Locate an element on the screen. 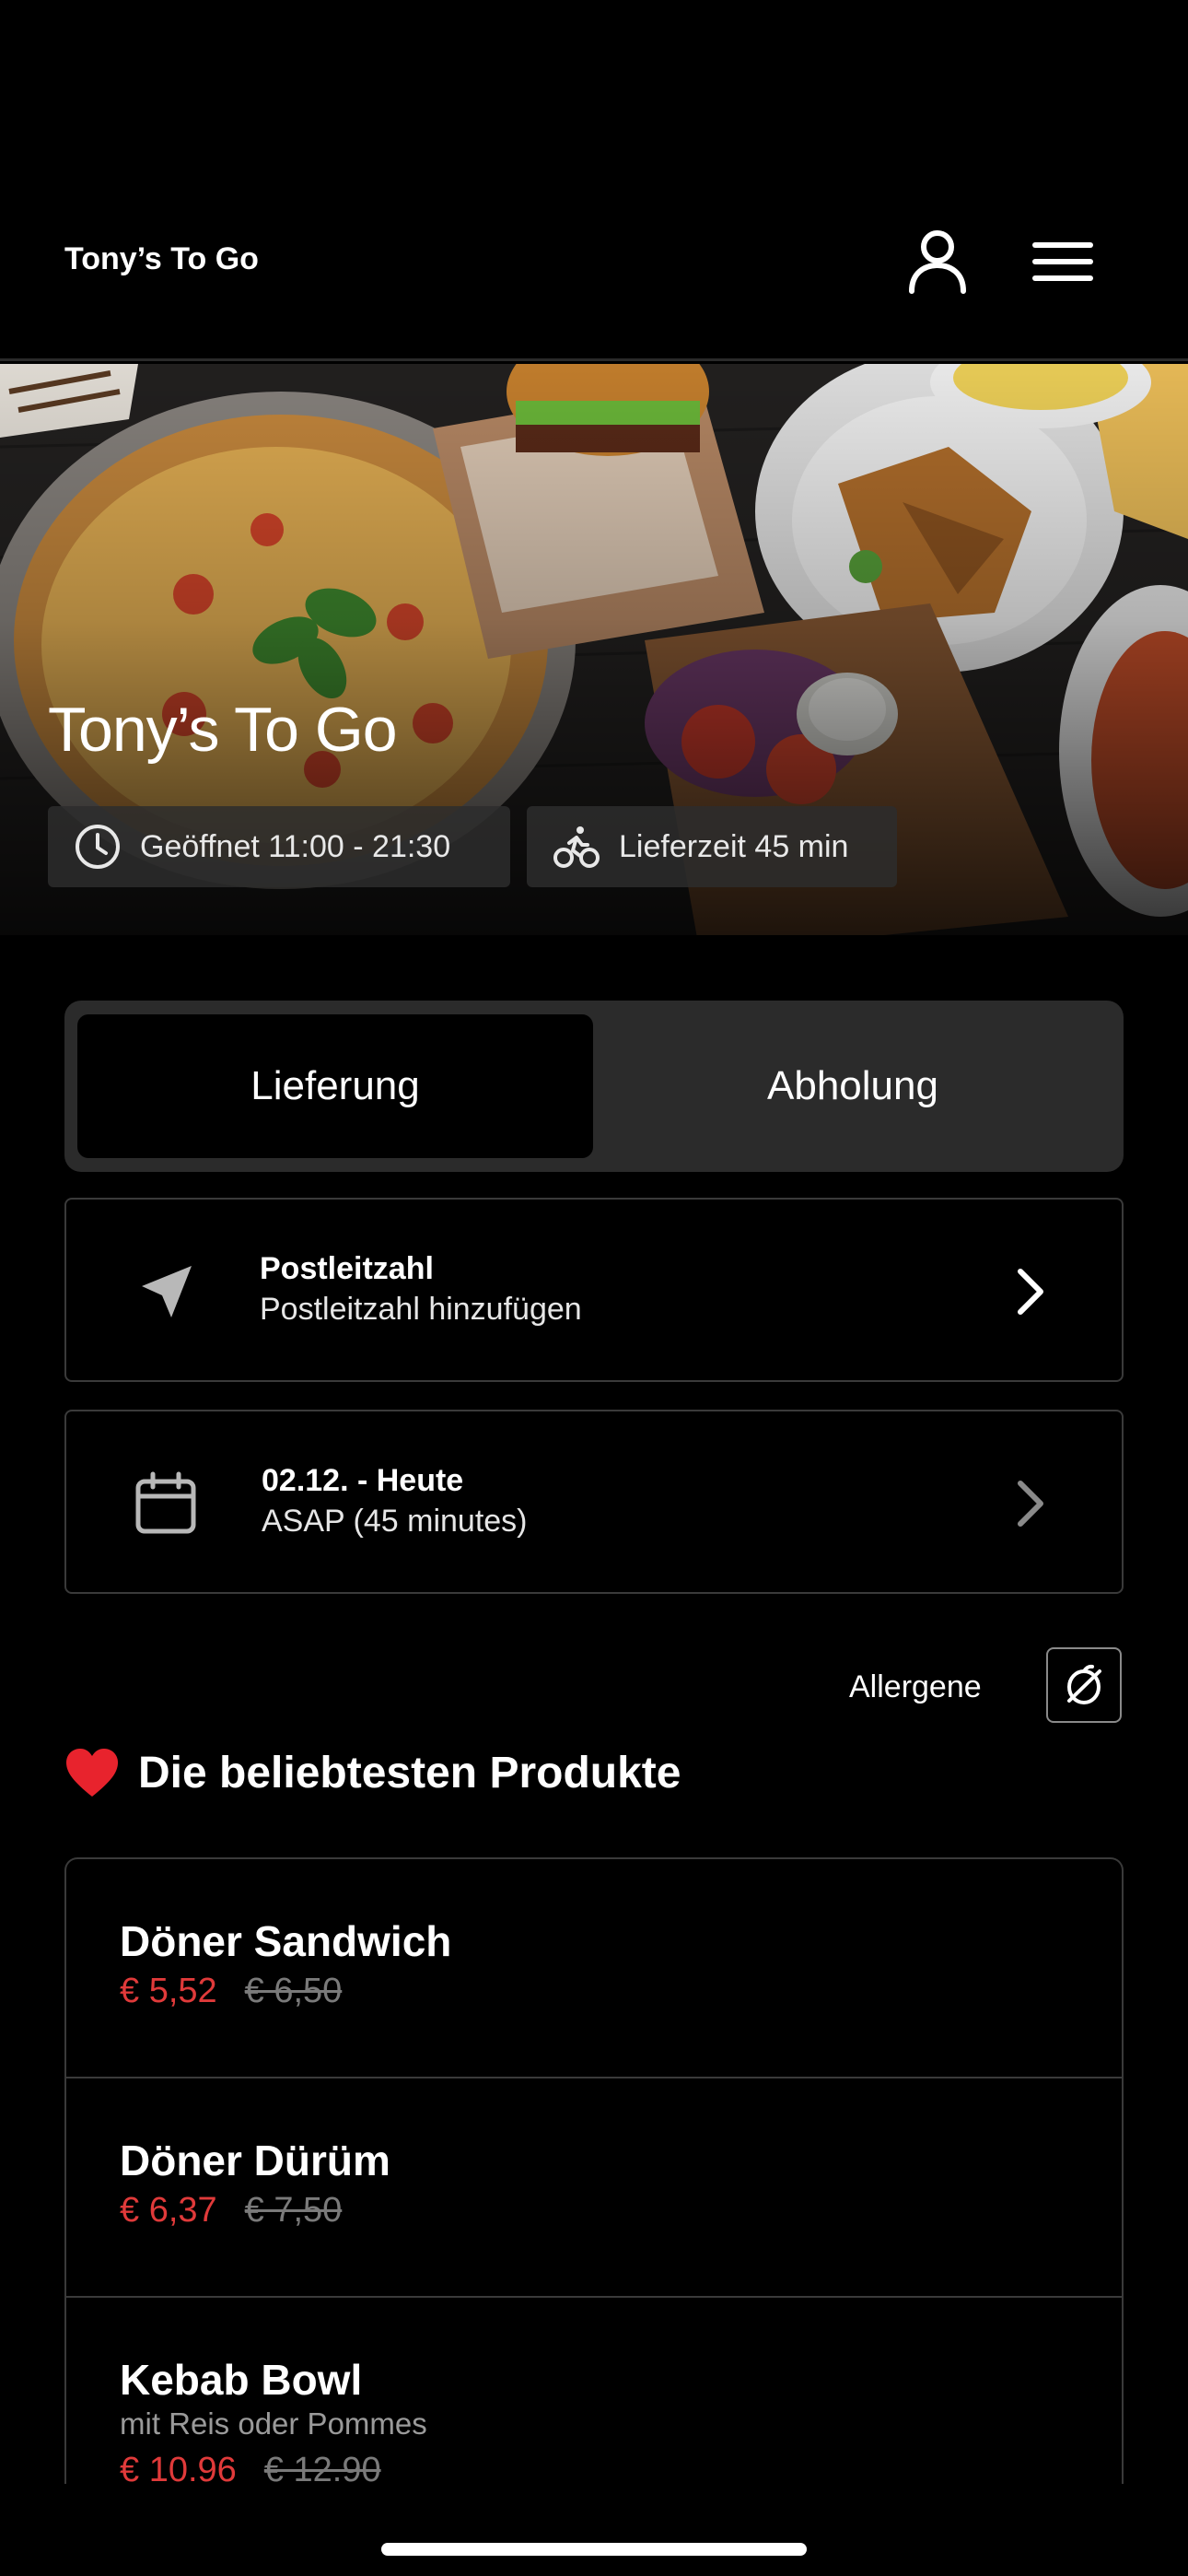 The width and height of the screenshot is (1188, 2576). product-price: € 6,37 is located at coordinates (168, 2210).